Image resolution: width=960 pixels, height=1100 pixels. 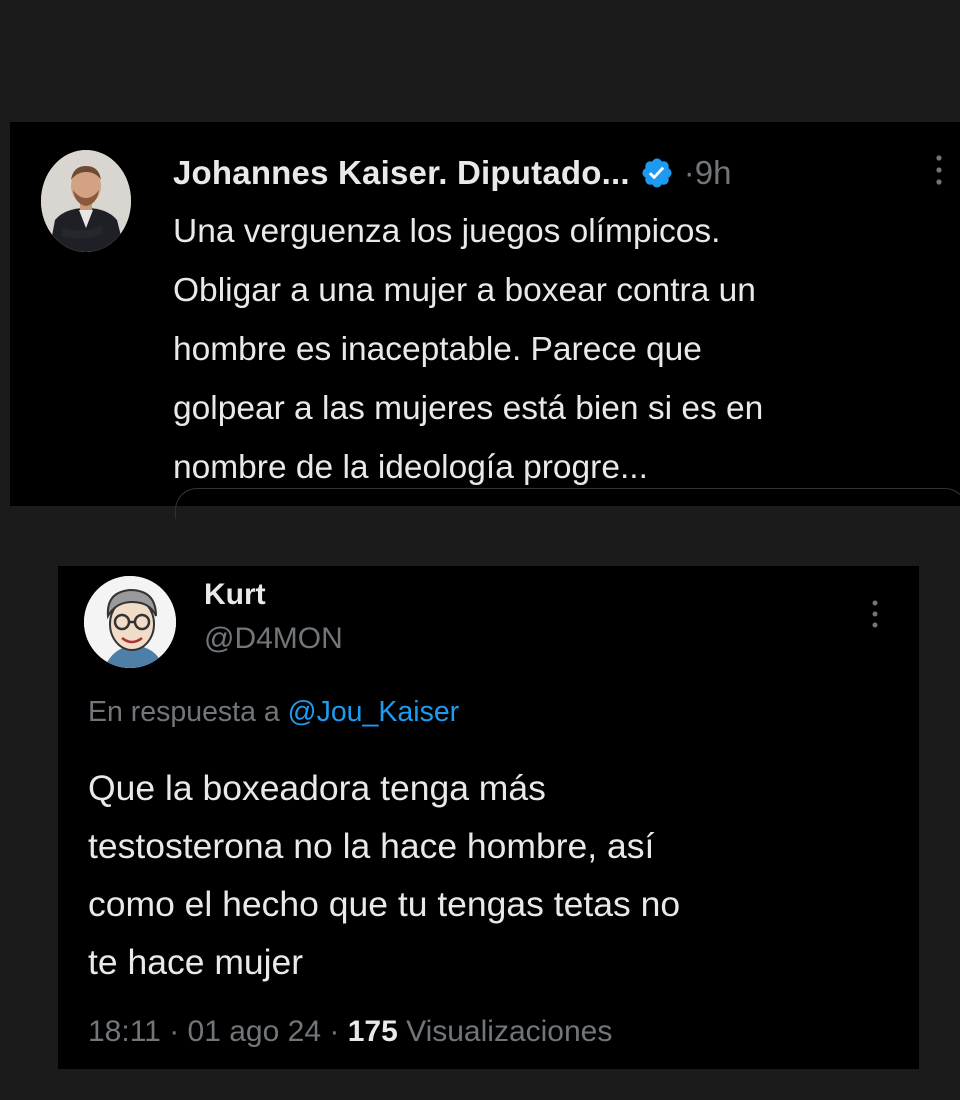 I want to click on reply-context: En respuesta a @Jou_Kaiser, so click(x=273, y=712).